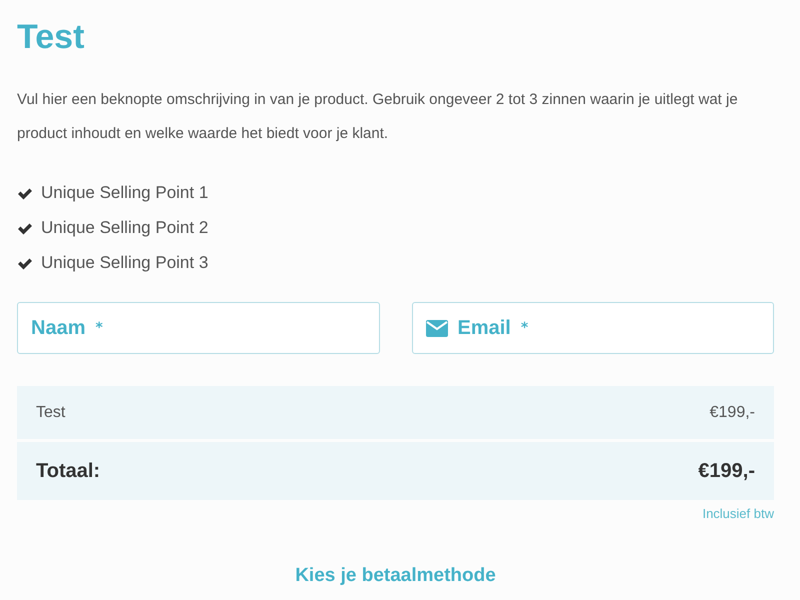 This screenshot has width=800, height=600. Describe the element at coordinates (395, 576) in the screenshot. I see `section-heading: Kies je betaalmethode` at that location.